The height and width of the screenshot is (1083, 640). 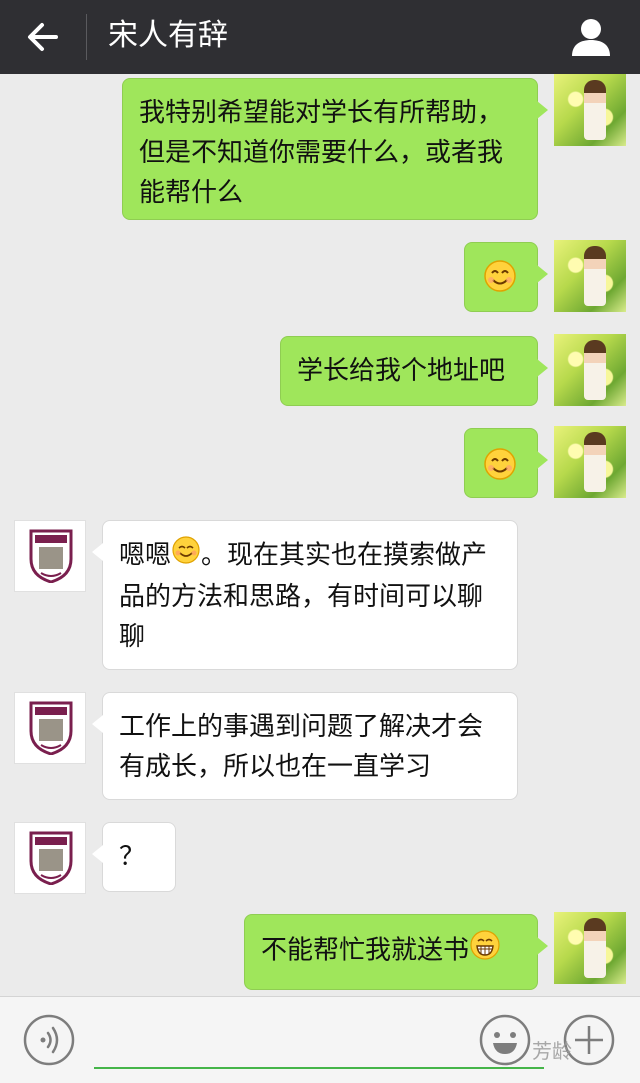 I want to click on profile-button, so click(x=591, y=37).